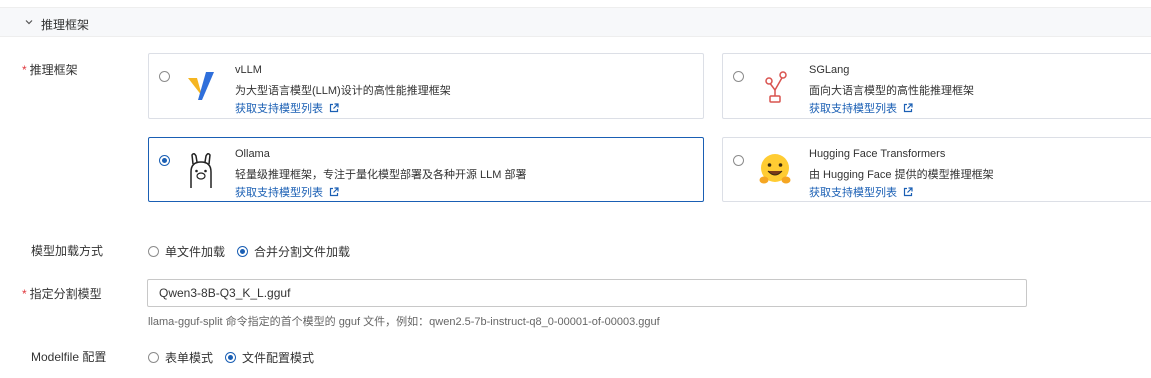  I want to click on load-method-option-single-file: 单文件加载, so click(186, 251).